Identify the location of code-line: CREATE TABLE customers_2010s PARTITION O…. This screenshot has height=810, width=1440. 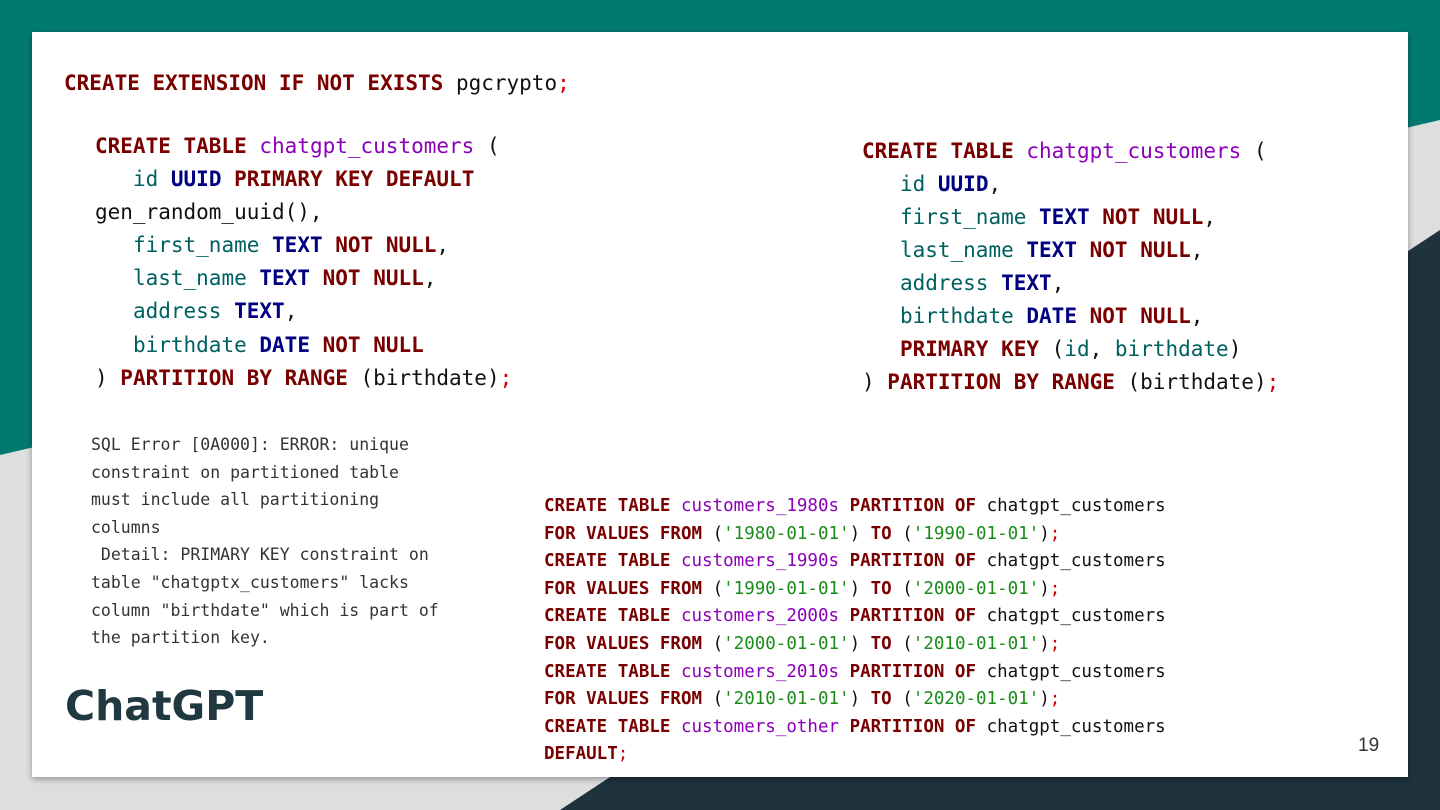
(855, 671).